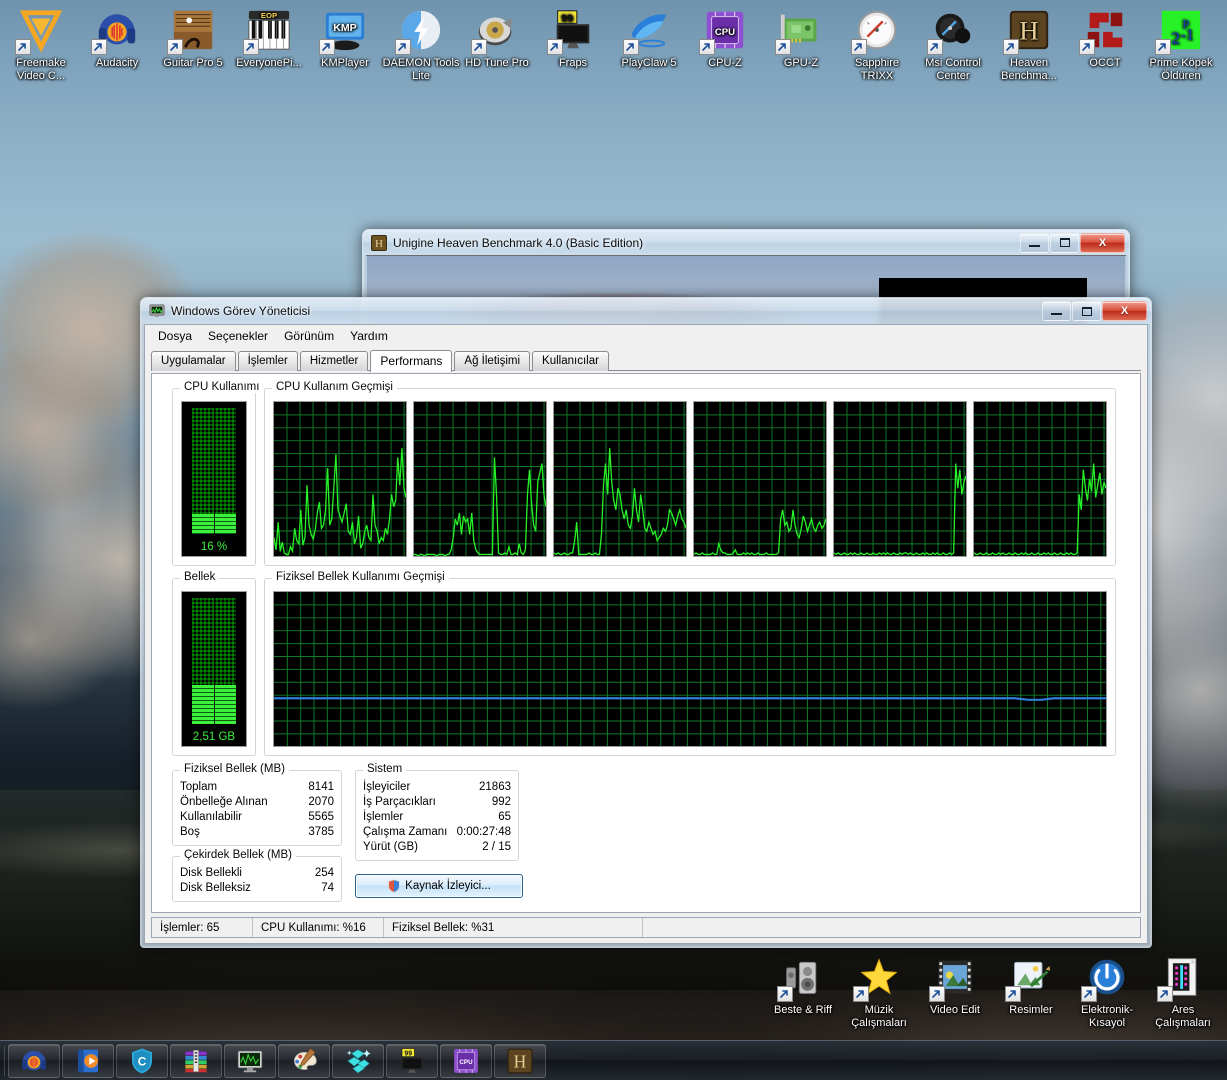  I want to click on physical-memory-value: 8141, so click(321, 787).